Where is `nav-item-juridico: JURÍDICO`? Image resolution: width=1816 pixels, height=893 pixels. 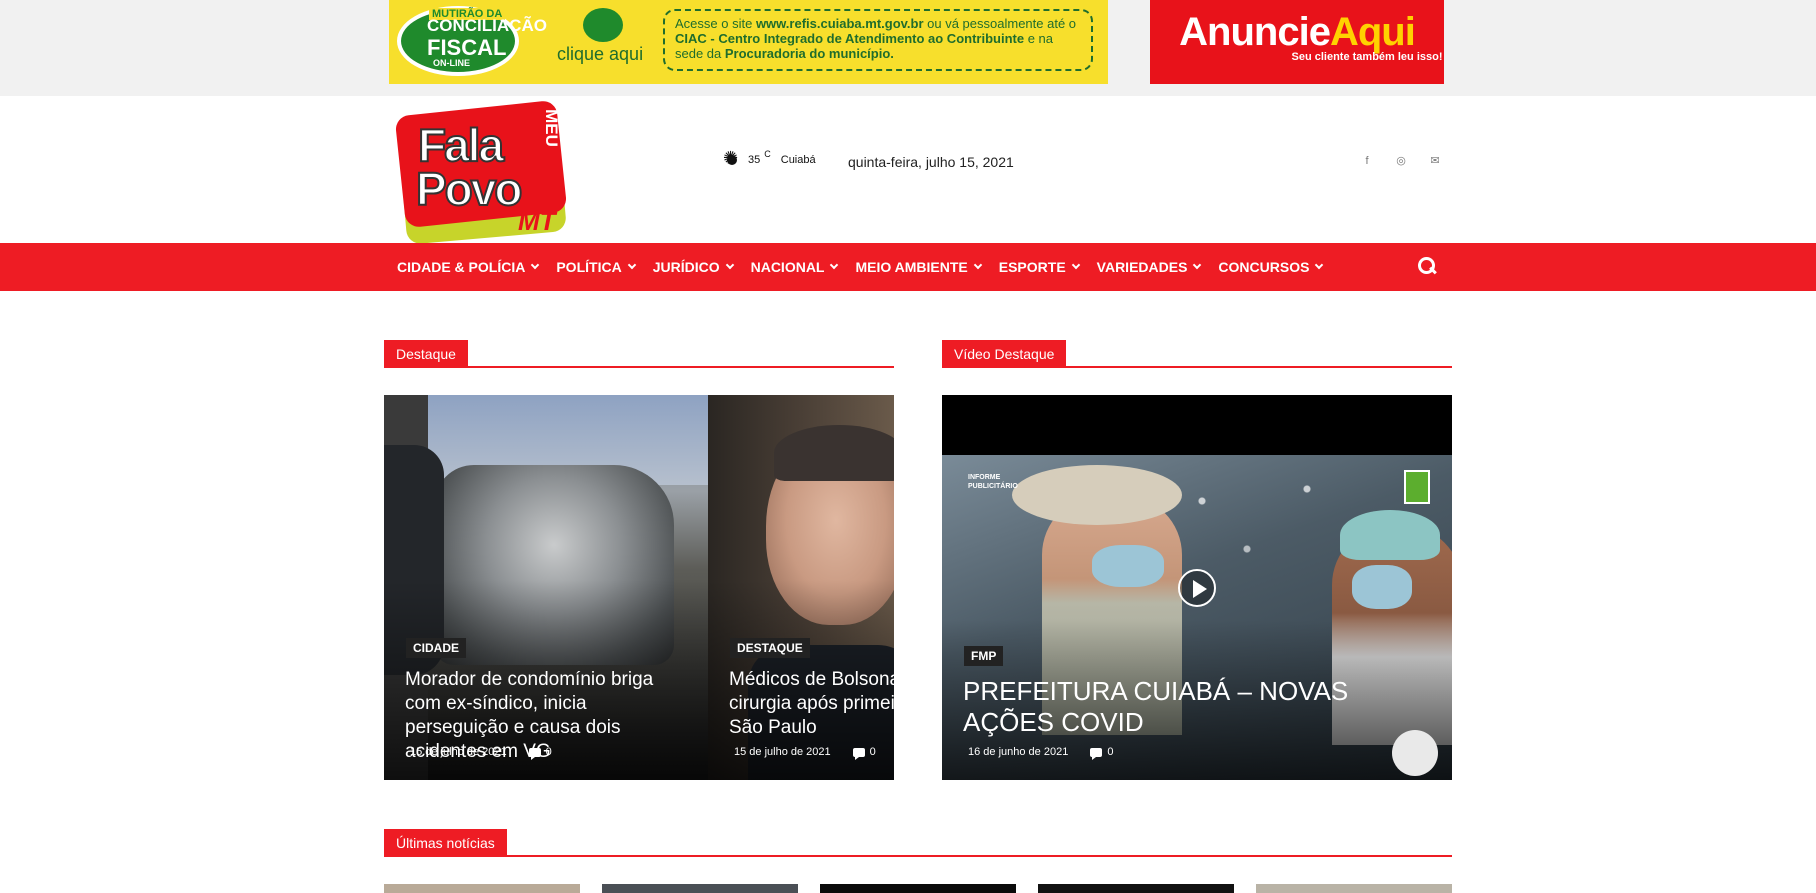 nav-item-juridico: JURÍDICO is located at coordinates (693, 267).